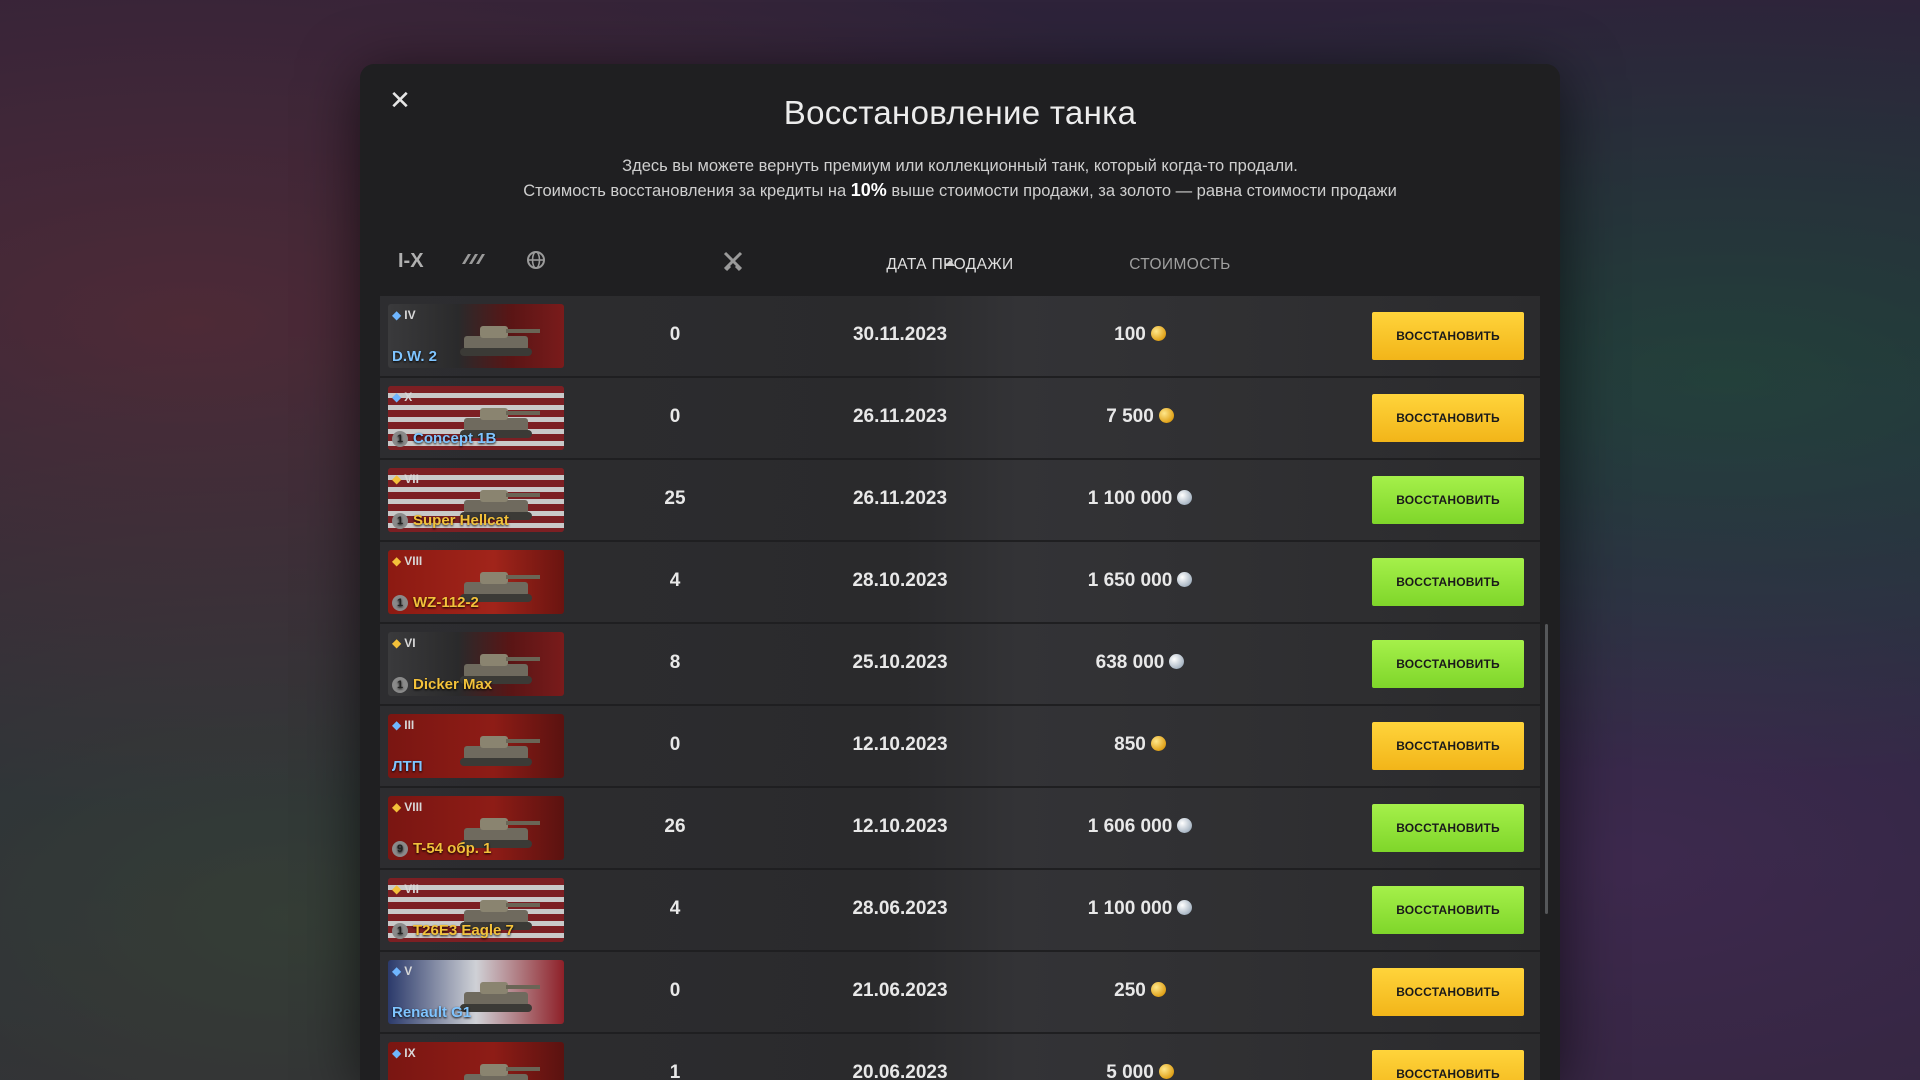 The width and height of the screenshot is (1920, 1080). Describe the element at coordinates (500, 751) in the screenshot. I see `tank-image` at that location.